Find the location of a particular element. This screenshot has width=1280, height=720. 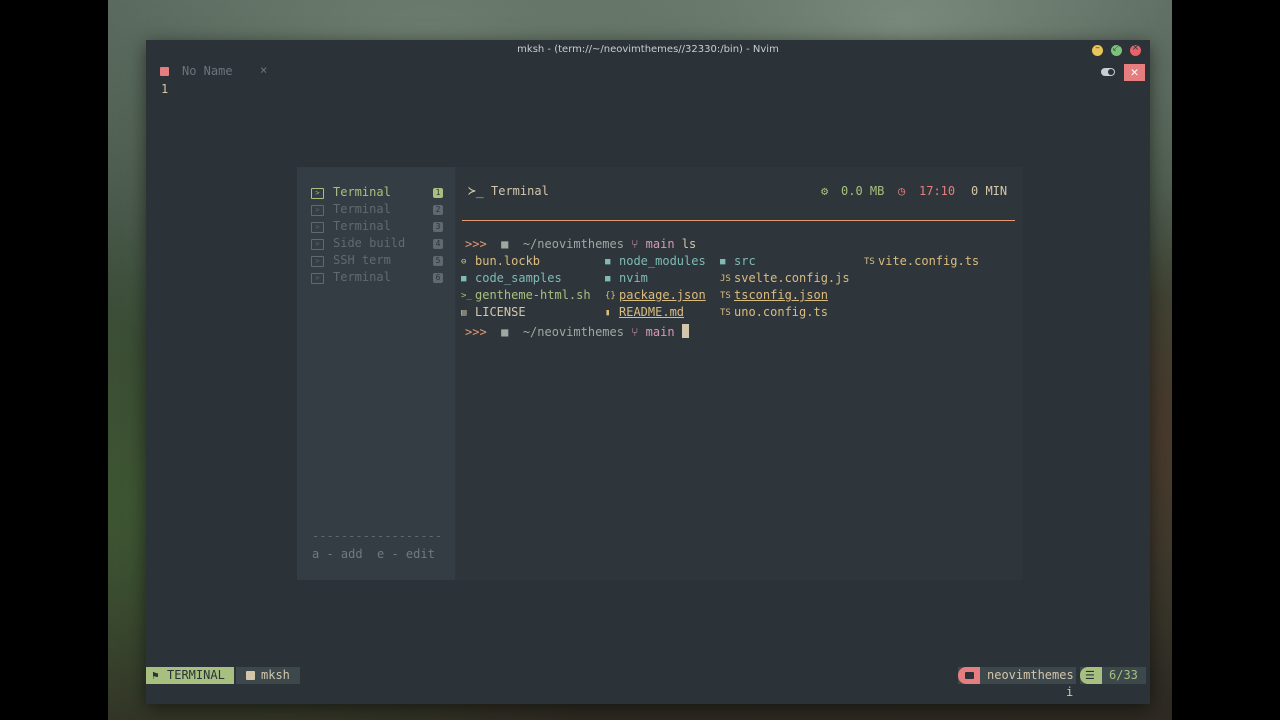

maximize-button: ⤢ is located at coordinates (1116, 49).